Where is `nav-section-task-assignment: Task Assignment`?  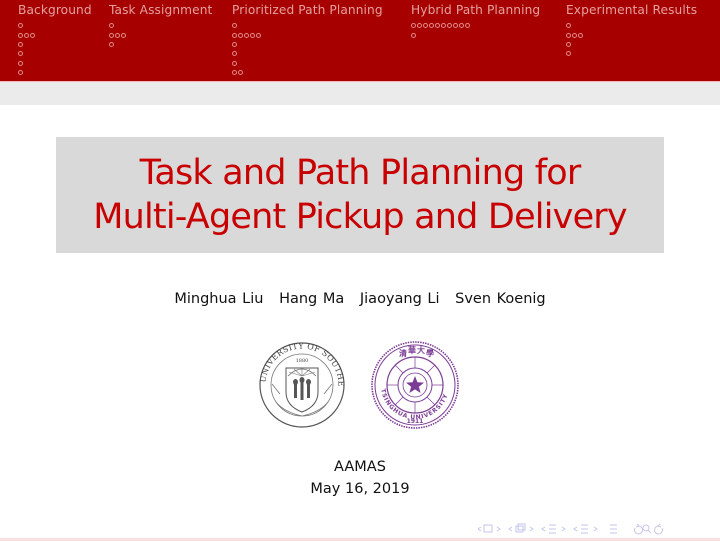 nav-section-task-assignment: Task Assignment is located at coordinates (160, 26).